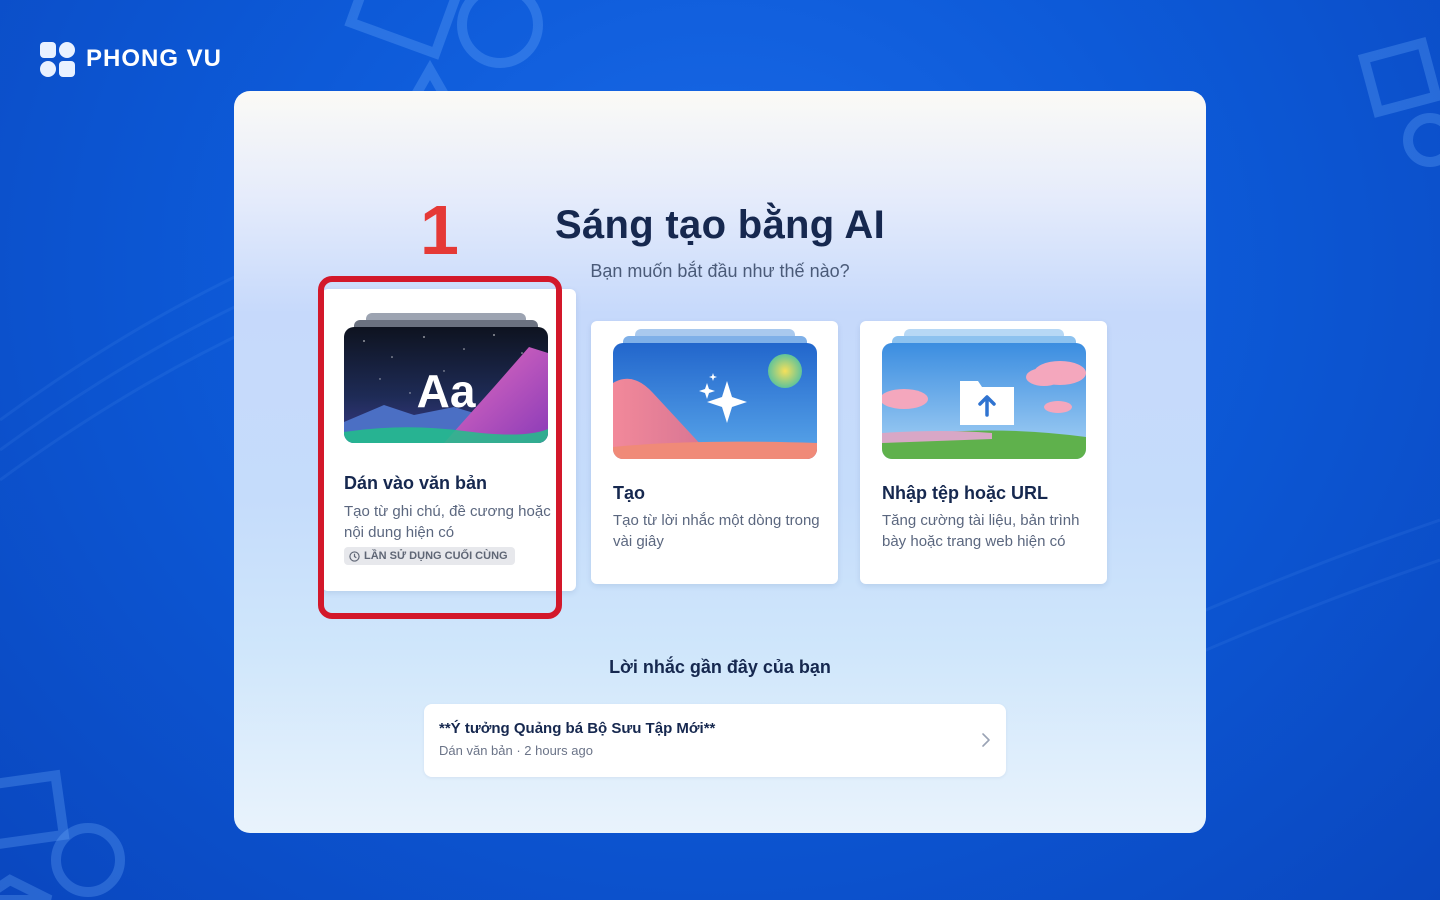  I want to click on selection-highlight-box, so click(440, 447).